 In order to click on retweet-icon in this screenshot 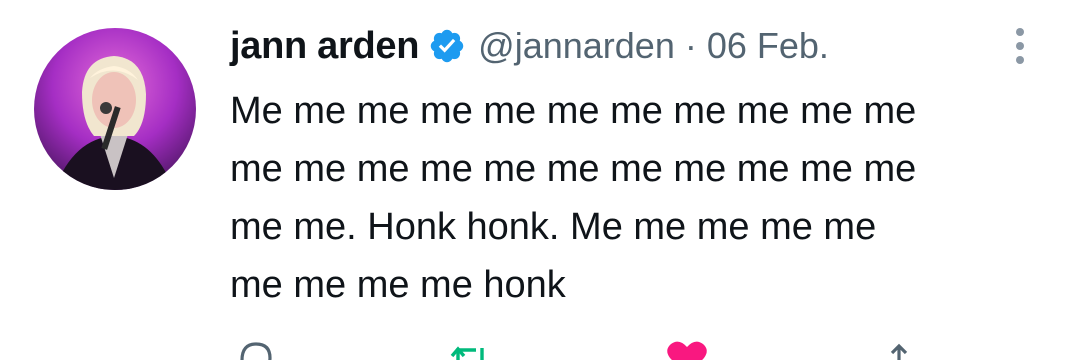, I will do `click(470, 349)`.